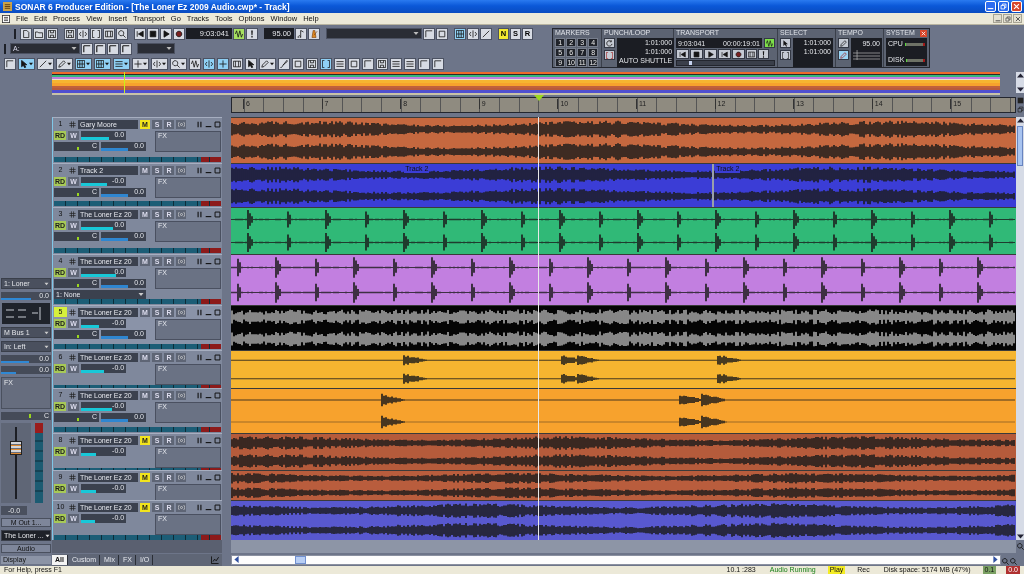  Describe the element at coordinates (526, 83) in the screenshot. I see `song-overview-drawing` at that location.